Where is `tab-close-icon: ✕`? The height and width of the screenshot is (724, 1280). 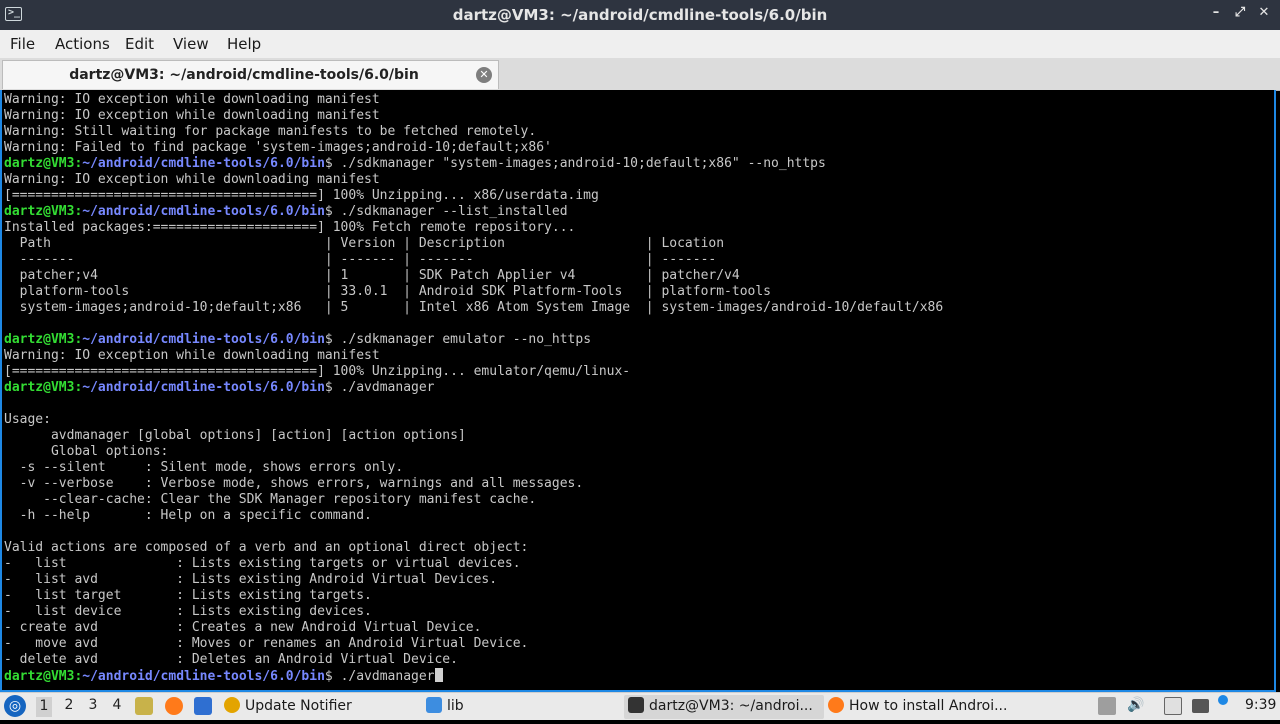
tab-close-icon: ✕ is located at coordinates (484, 75).